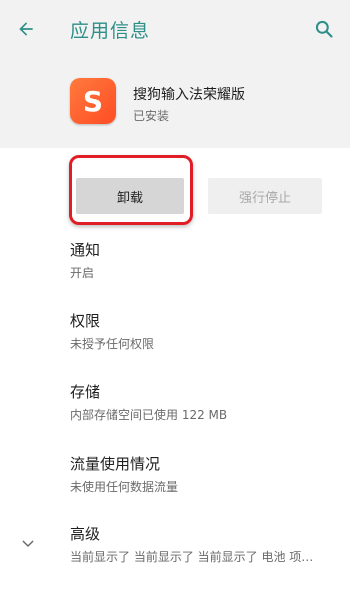  Describe the element at coordinates (189, 95) in the screenshot. I see `app-name: 搜狗输入法荣耀版` at that location.